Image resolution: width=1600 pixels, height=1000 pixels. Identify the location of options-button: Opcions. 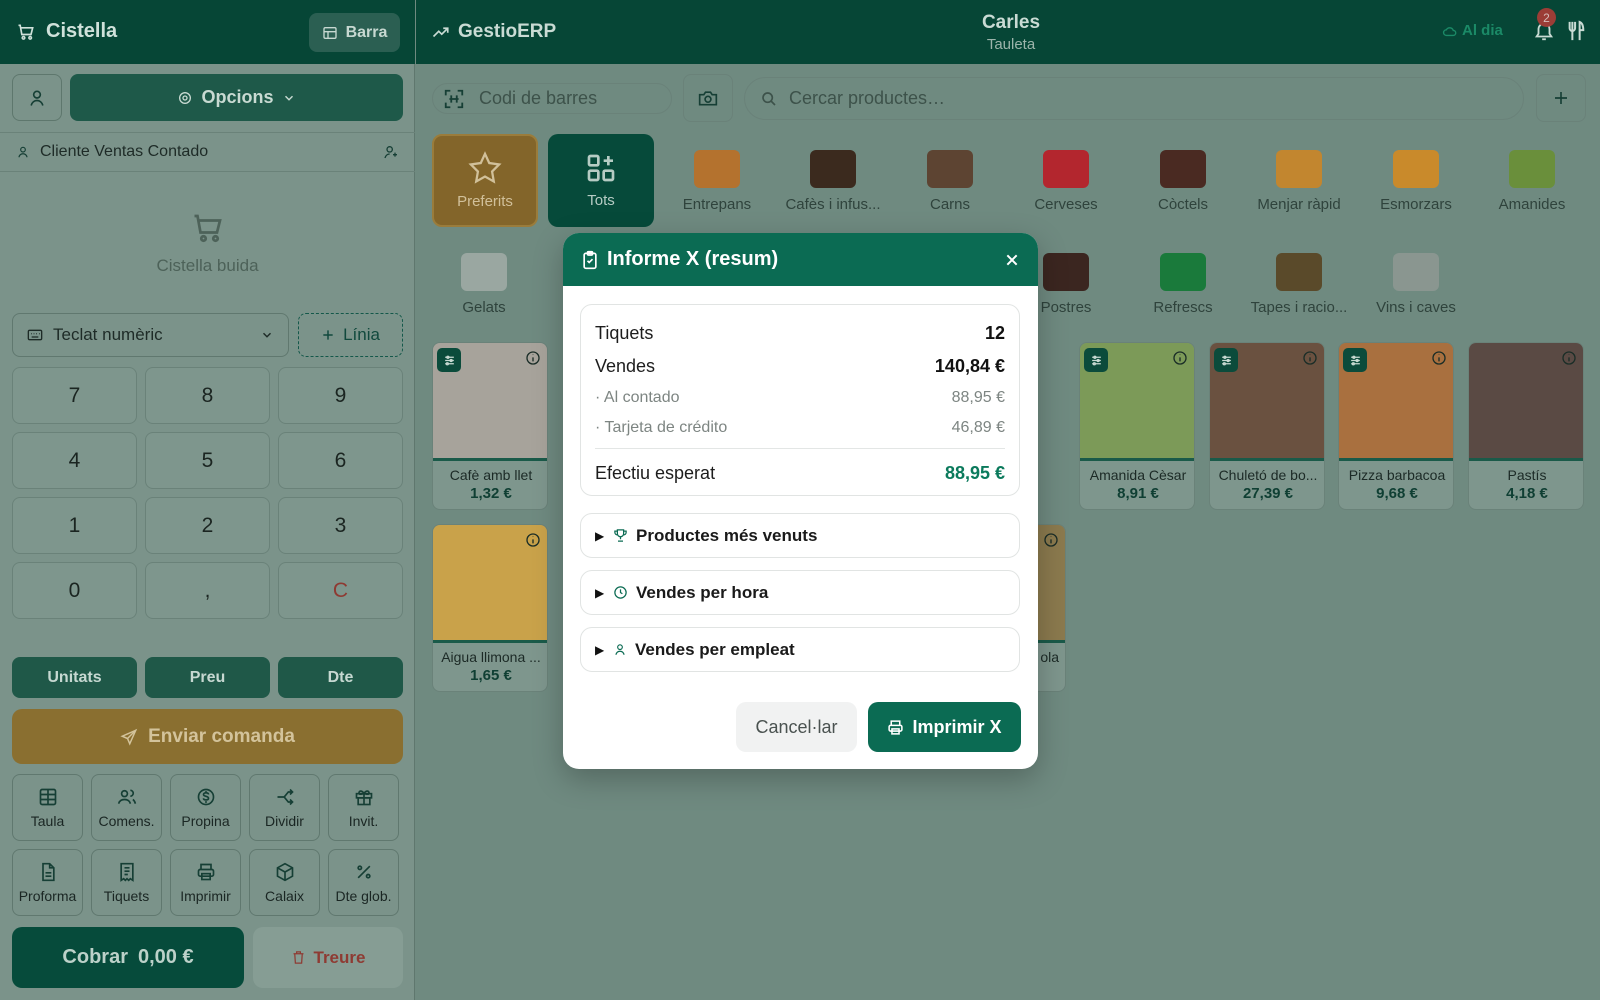
(236, 97).